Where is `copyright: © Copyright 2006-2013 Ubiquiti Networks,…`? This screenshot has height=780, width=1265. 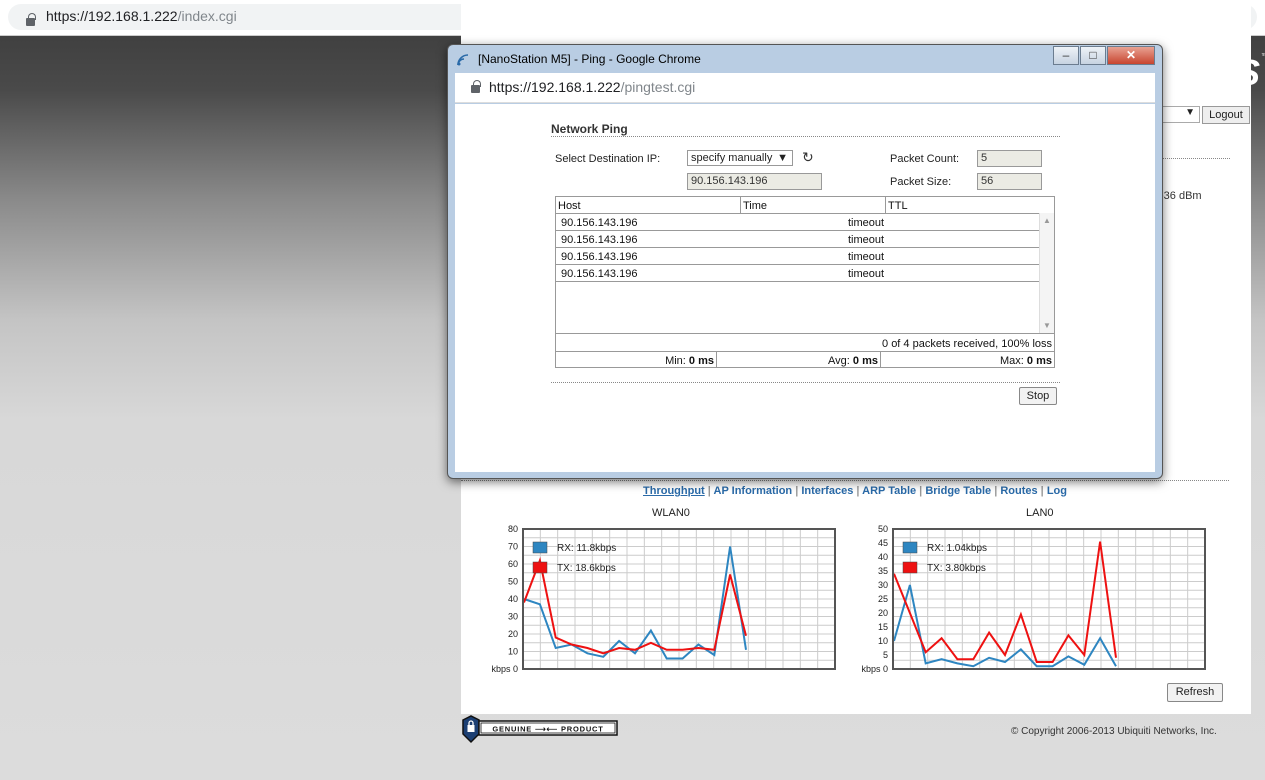
copyright: © Copyright 2006-2013 Ubiquiti Networks,… is located at coordinates (1114, 731).